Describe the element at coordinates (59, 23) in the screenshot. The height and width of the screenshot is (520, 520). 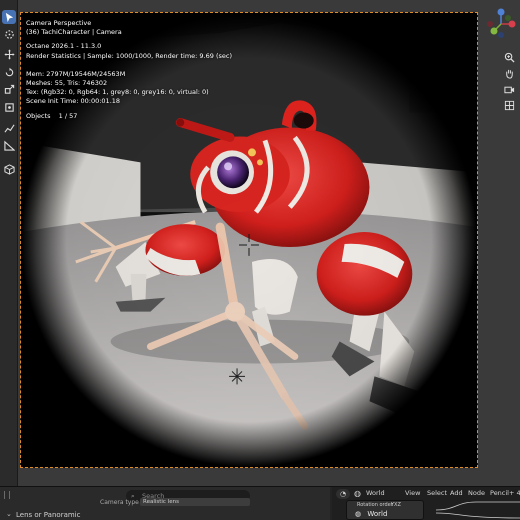
I see `camera-perspective-label: Camera Perspective` at that location.